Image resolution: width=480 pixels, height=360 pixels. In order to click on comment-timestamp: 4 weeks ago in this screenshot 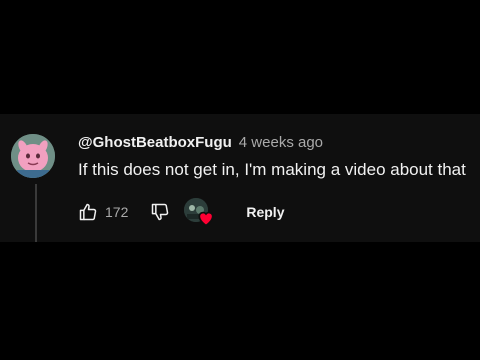, I will do `click(281, 142)`.